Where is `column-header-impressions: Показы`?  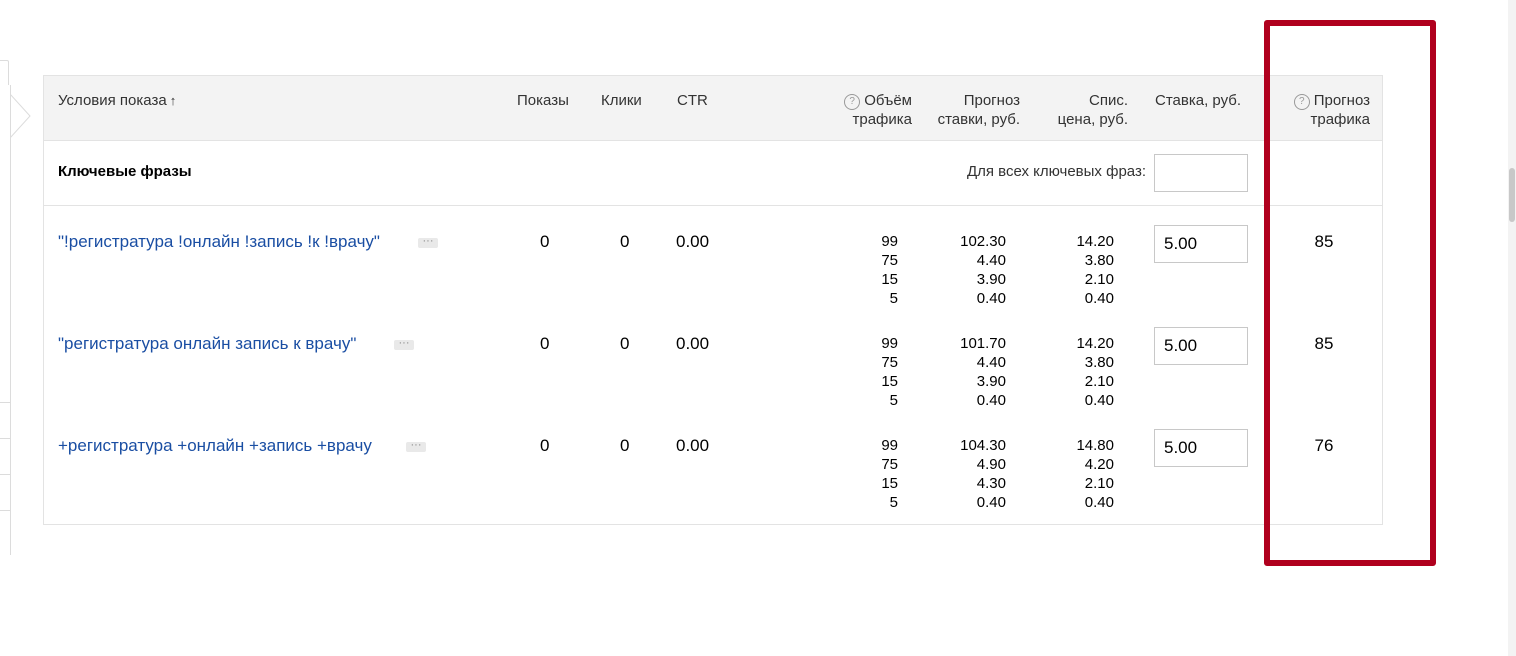
column-header-impressions: Показы is located at coordinates (543, 100).